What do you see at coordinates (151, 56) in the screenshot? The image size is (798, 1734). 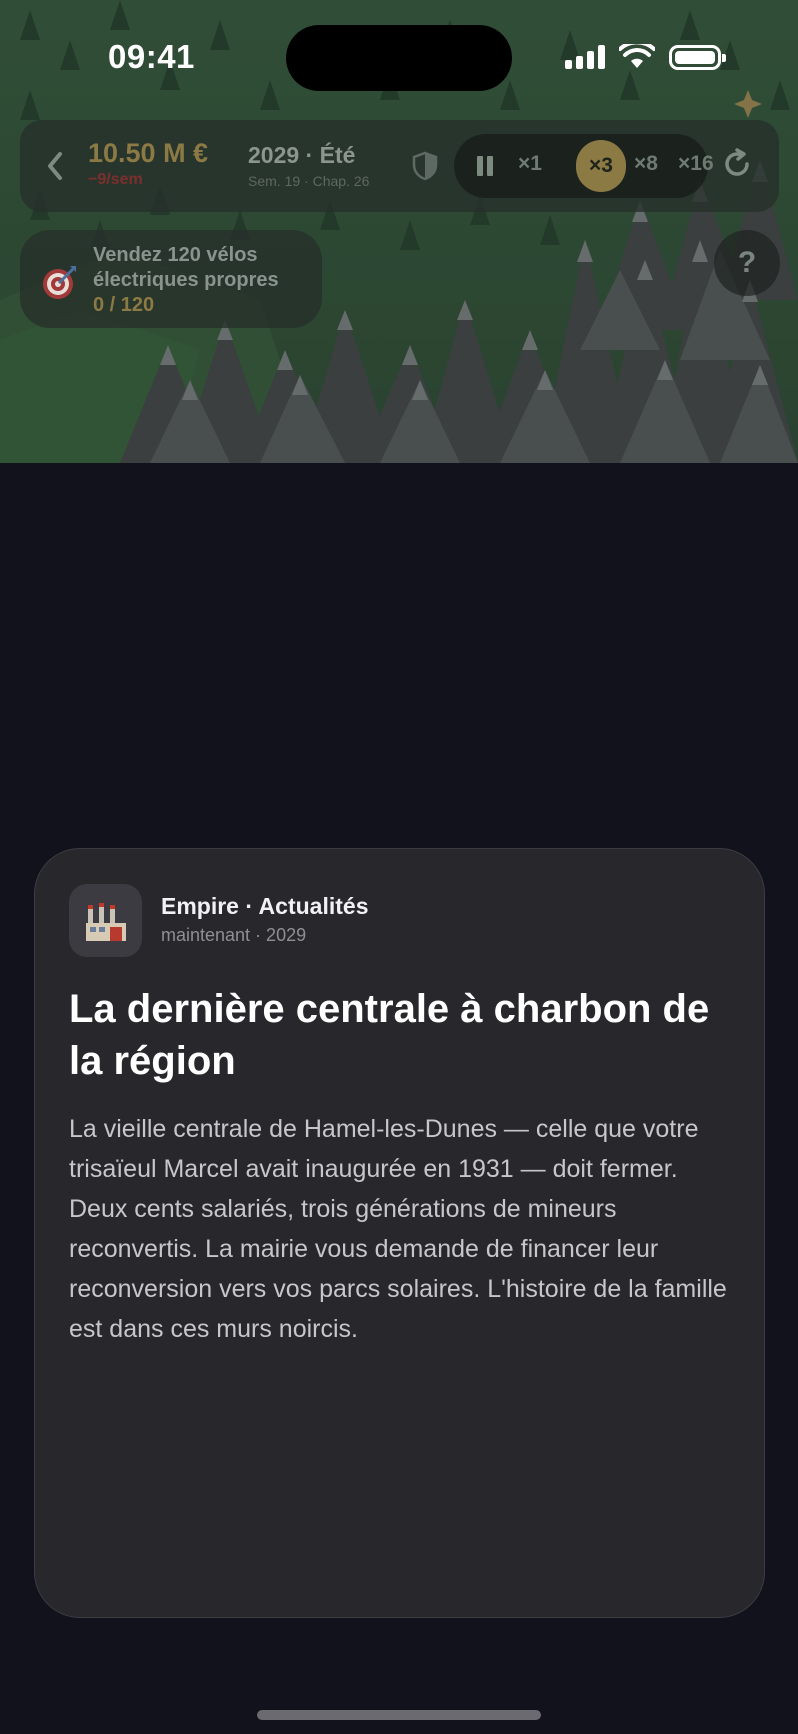 I see `status-time: 09:41` at bounding box center [151, 56].